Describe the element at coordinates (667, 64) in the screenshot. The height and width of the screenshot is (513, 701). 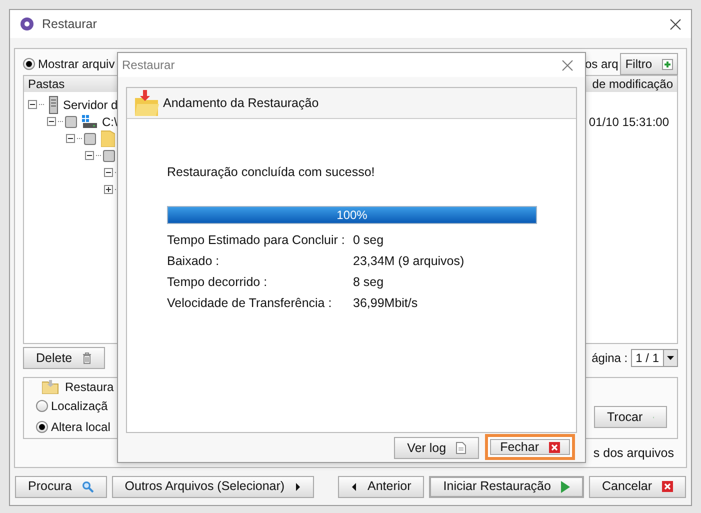
I see `plus-icon` at that location.